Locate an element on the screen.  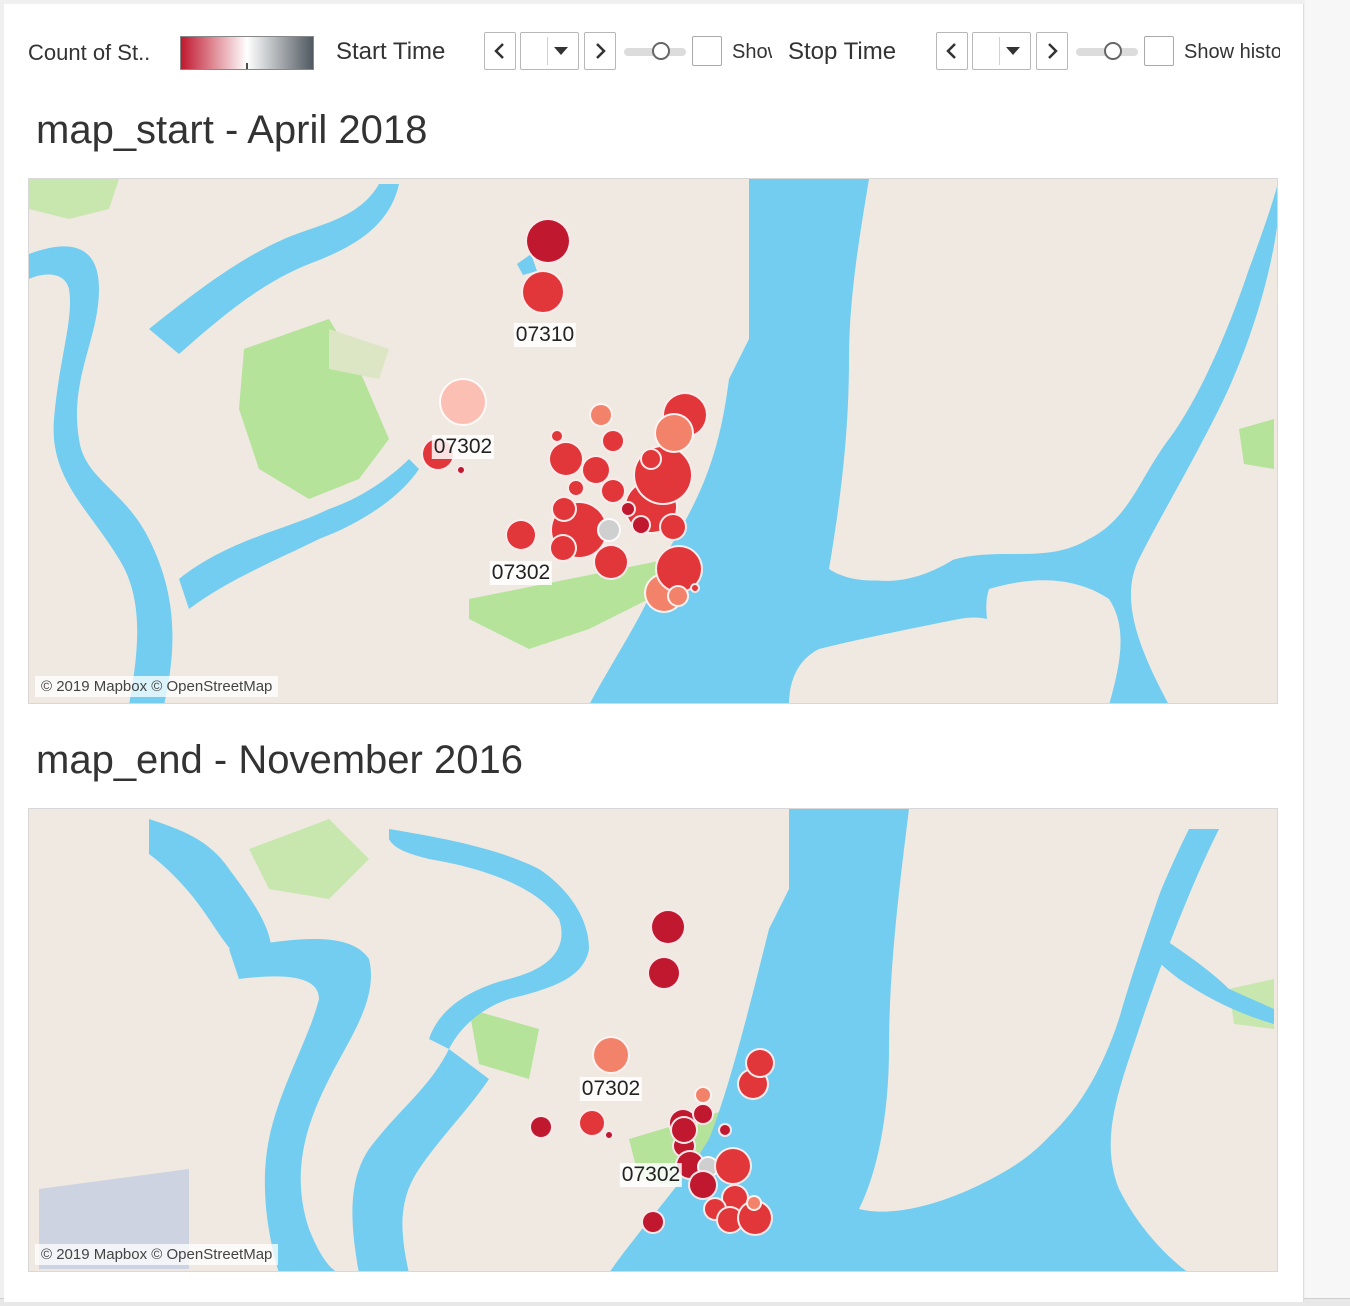
stop-time-next-button is located at coordinates (1052, 51).